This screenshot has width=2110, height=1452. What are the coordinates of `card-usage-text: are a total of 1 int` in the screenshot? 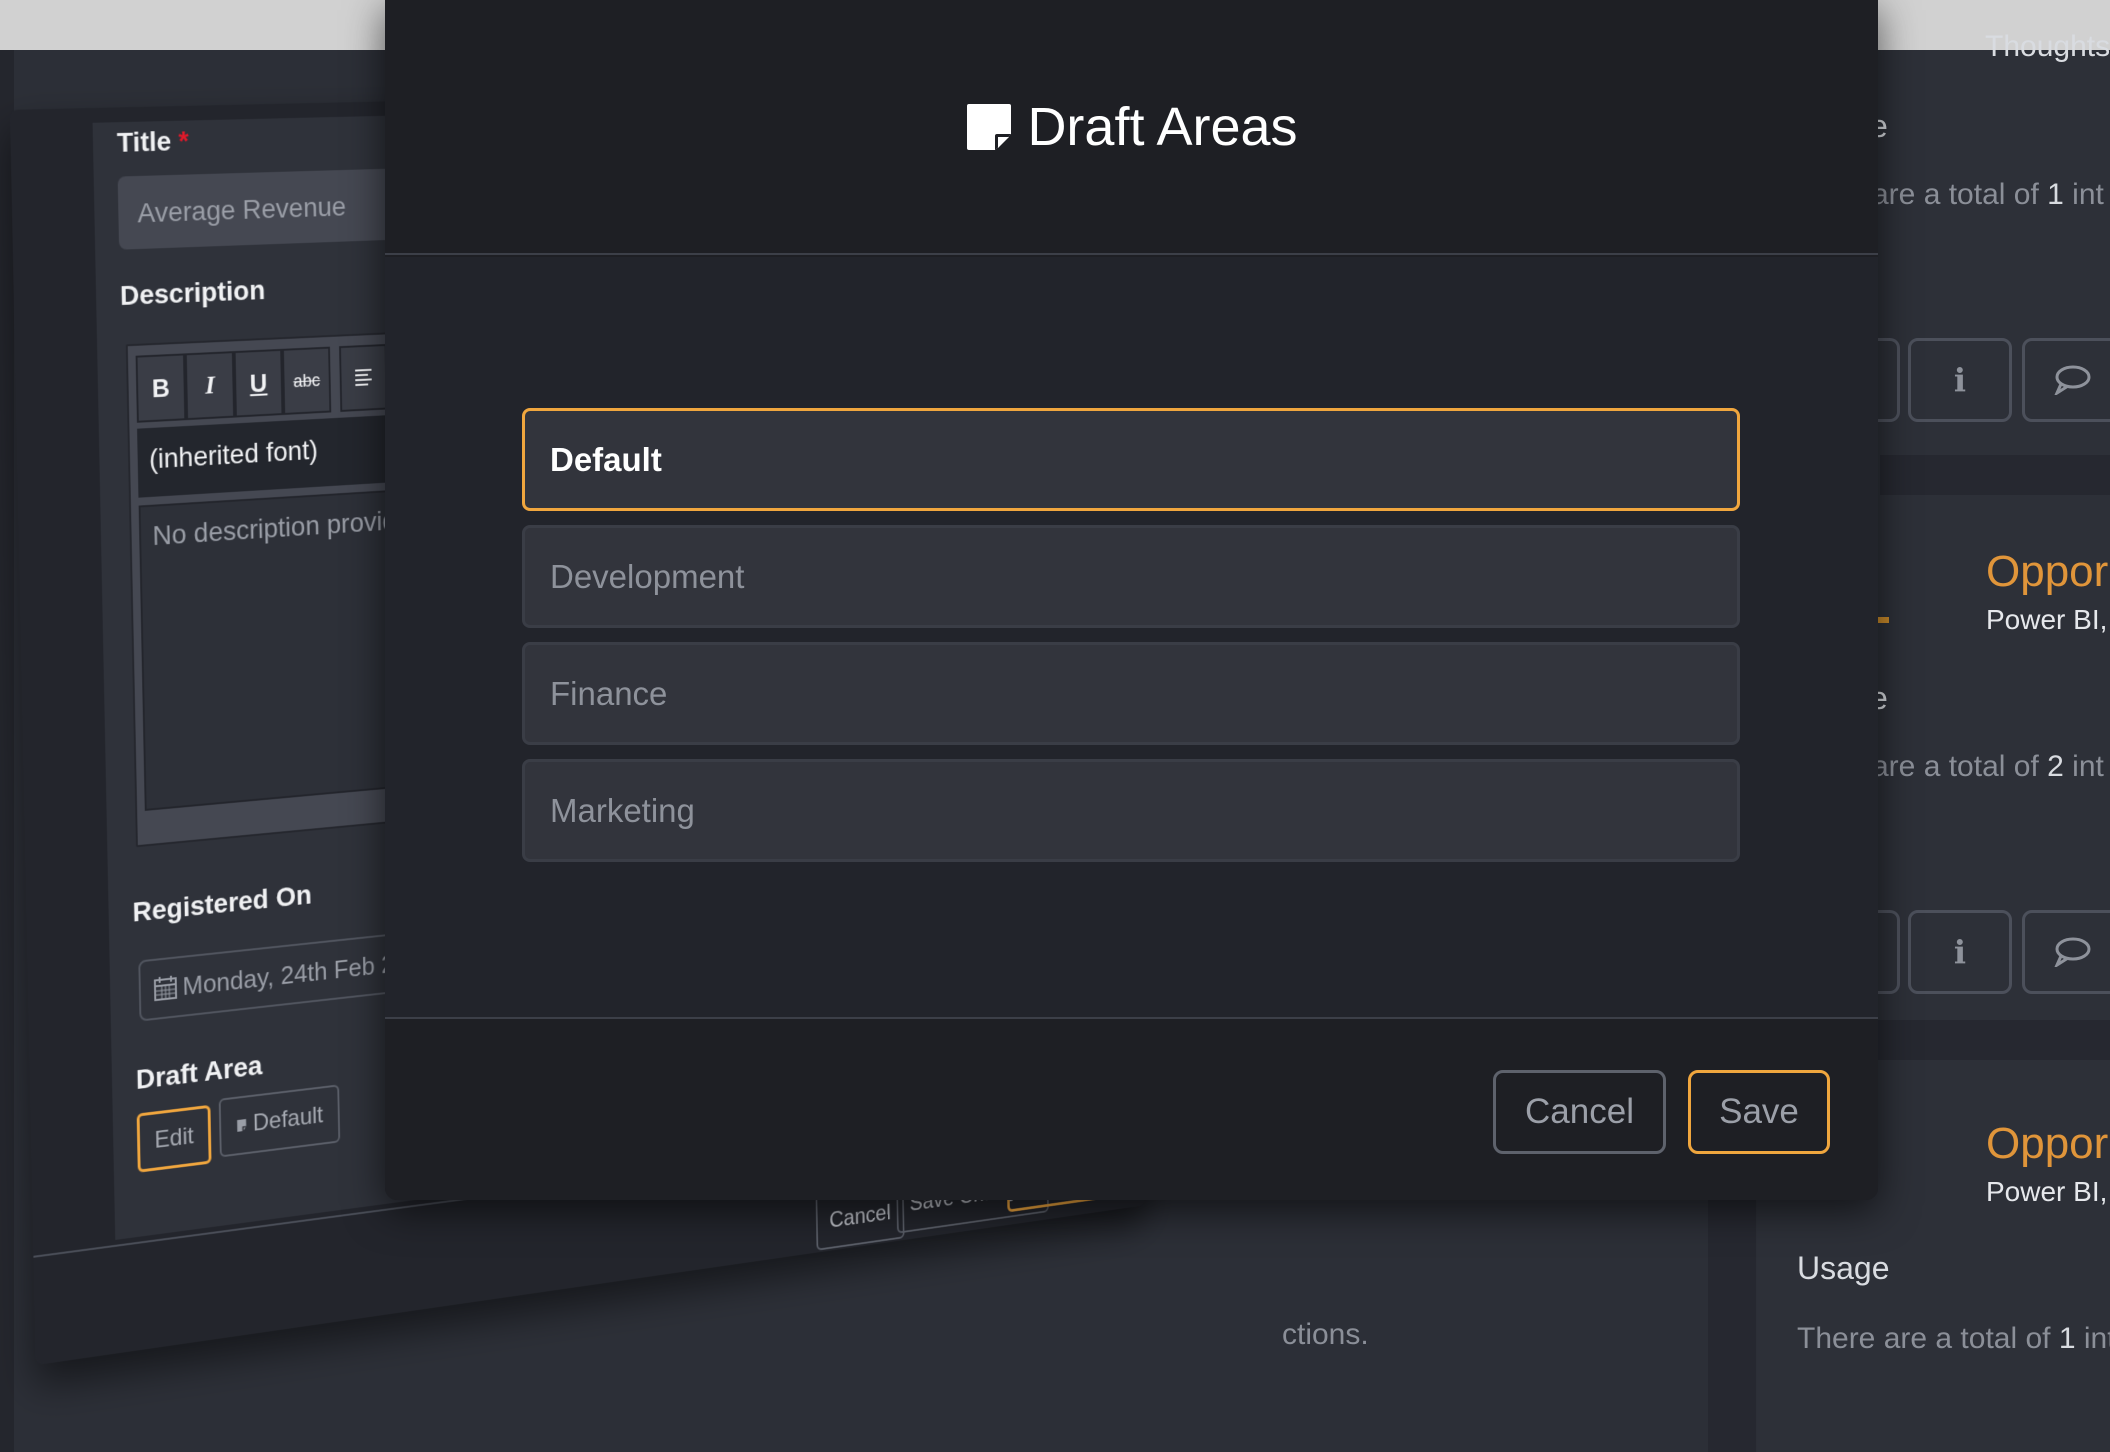 It's located at (1988, 195).